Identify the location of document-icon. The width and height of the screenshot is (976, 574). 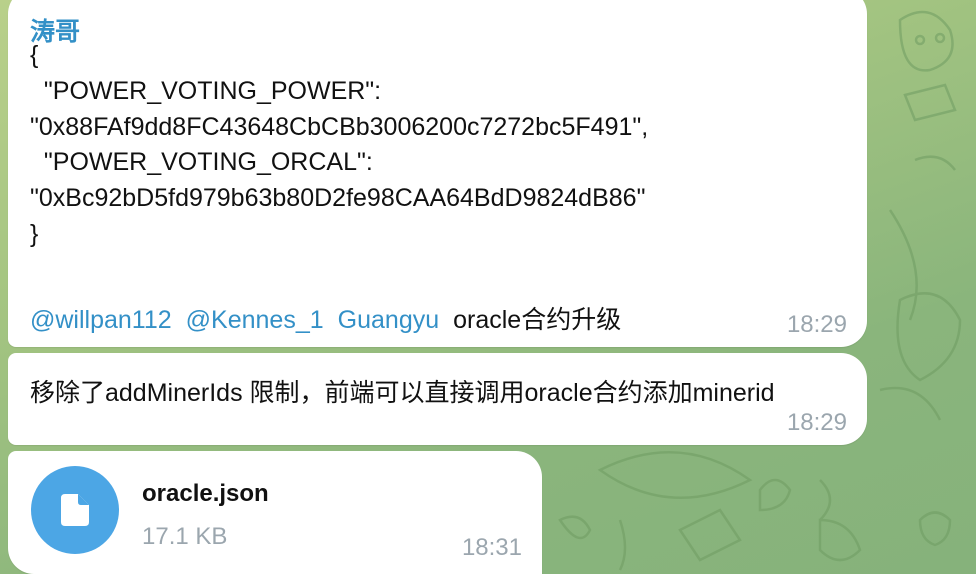
(75, 510).